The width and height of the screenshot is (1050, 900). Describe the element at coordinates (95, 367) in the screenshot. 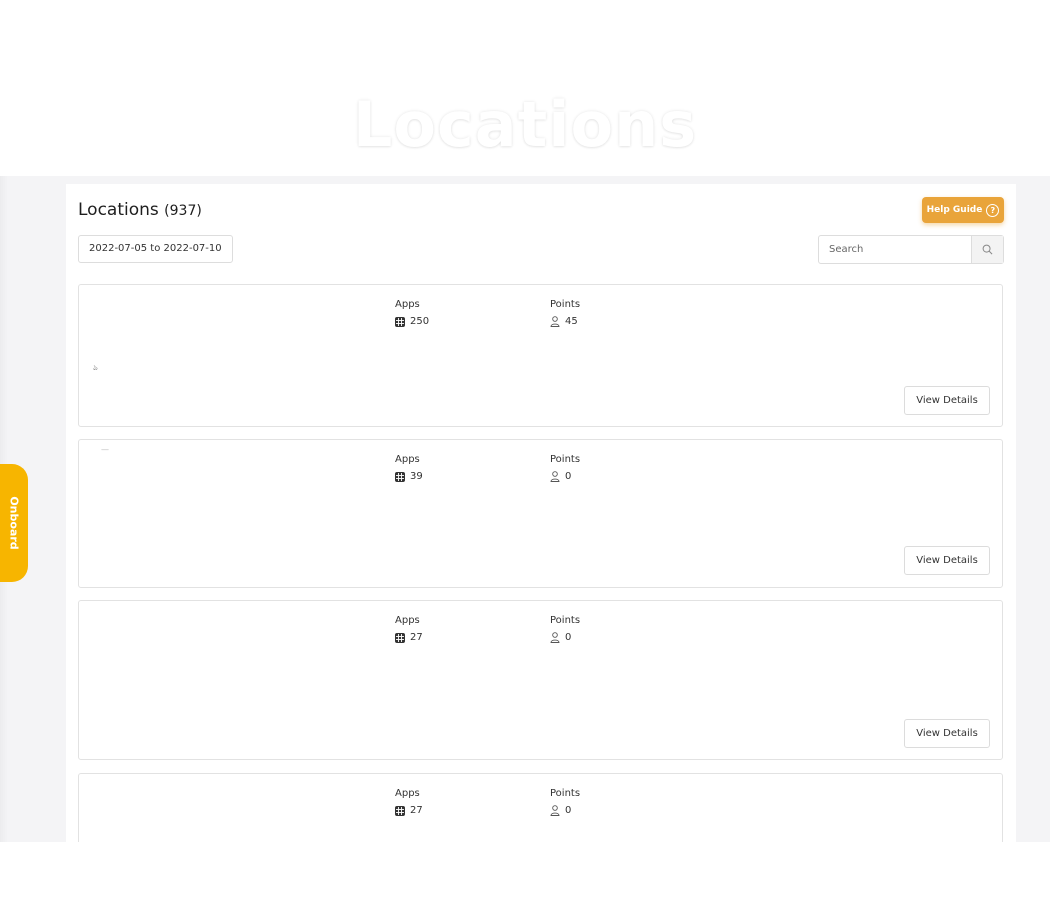

I see `location-thumbnail: ঌ` at that location.